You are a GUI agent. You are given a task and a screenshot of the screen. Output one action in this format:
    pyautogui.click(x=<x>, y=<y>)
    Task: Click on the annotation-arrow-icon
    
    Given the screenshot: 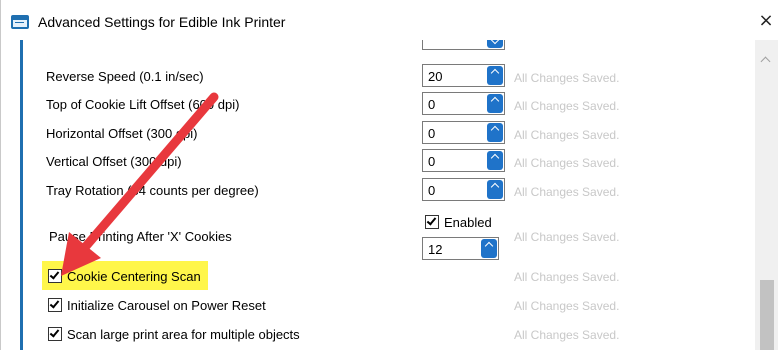 What is the action you would take?
    pyautogui.click(x=140, y=184)
    